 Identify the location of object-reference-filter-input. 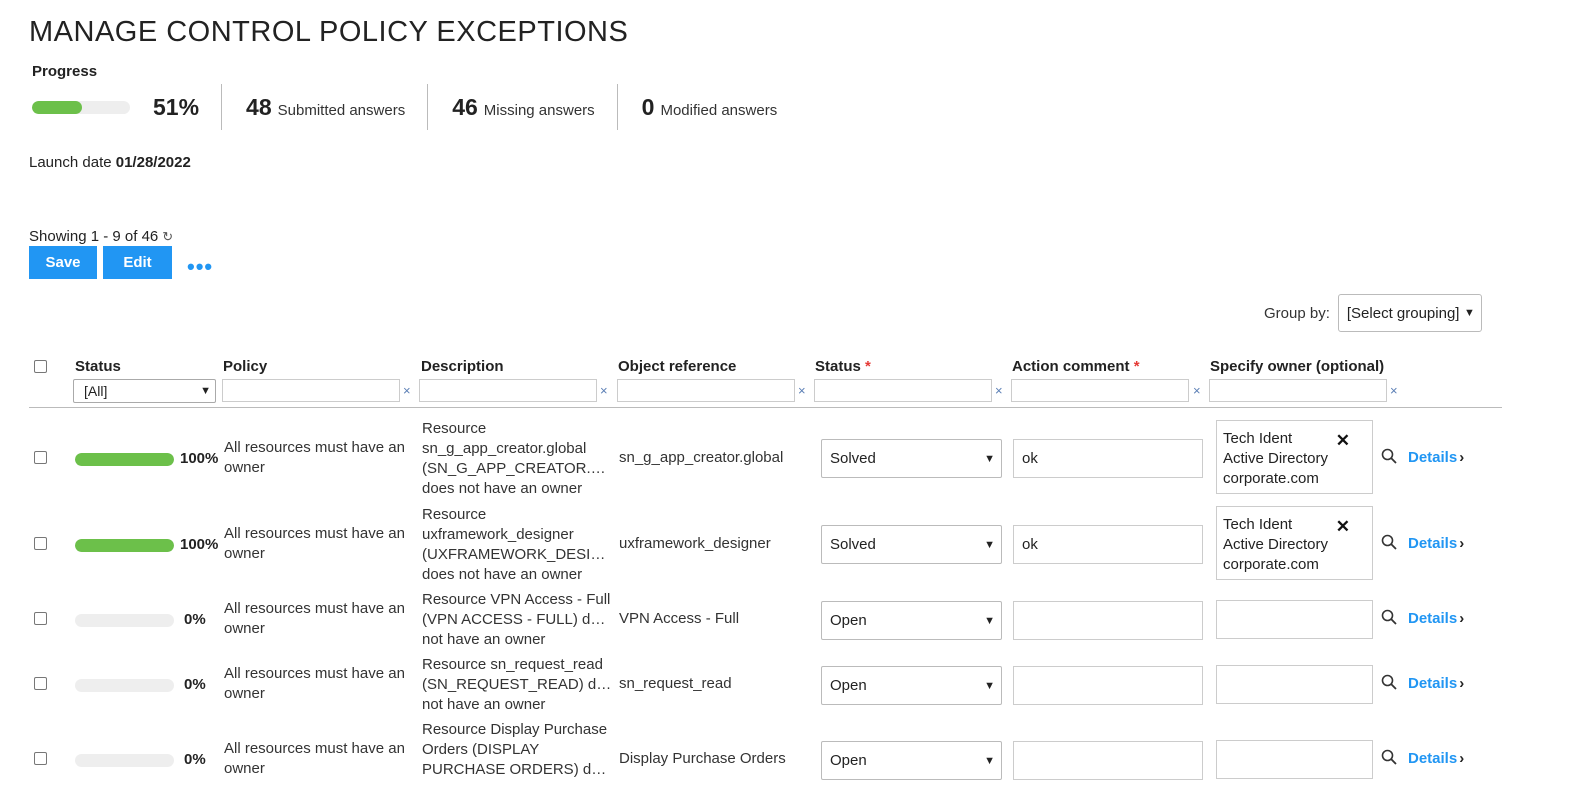
(706, 390).